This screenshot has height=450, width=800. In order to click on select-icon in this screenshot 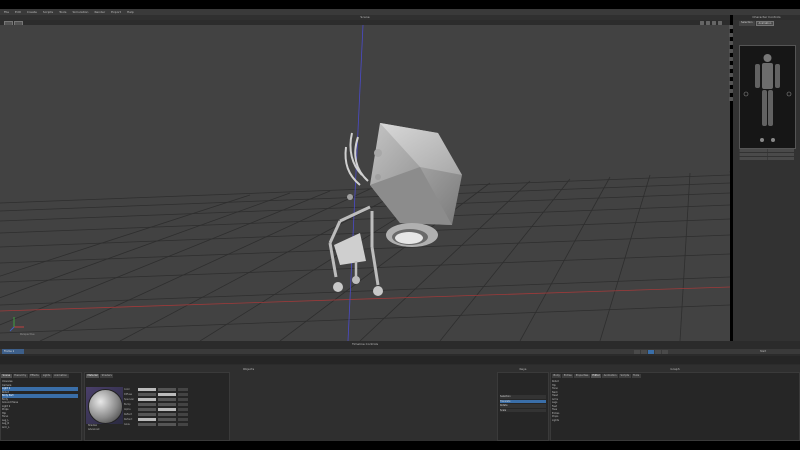, I will do `click(720, 22)`.